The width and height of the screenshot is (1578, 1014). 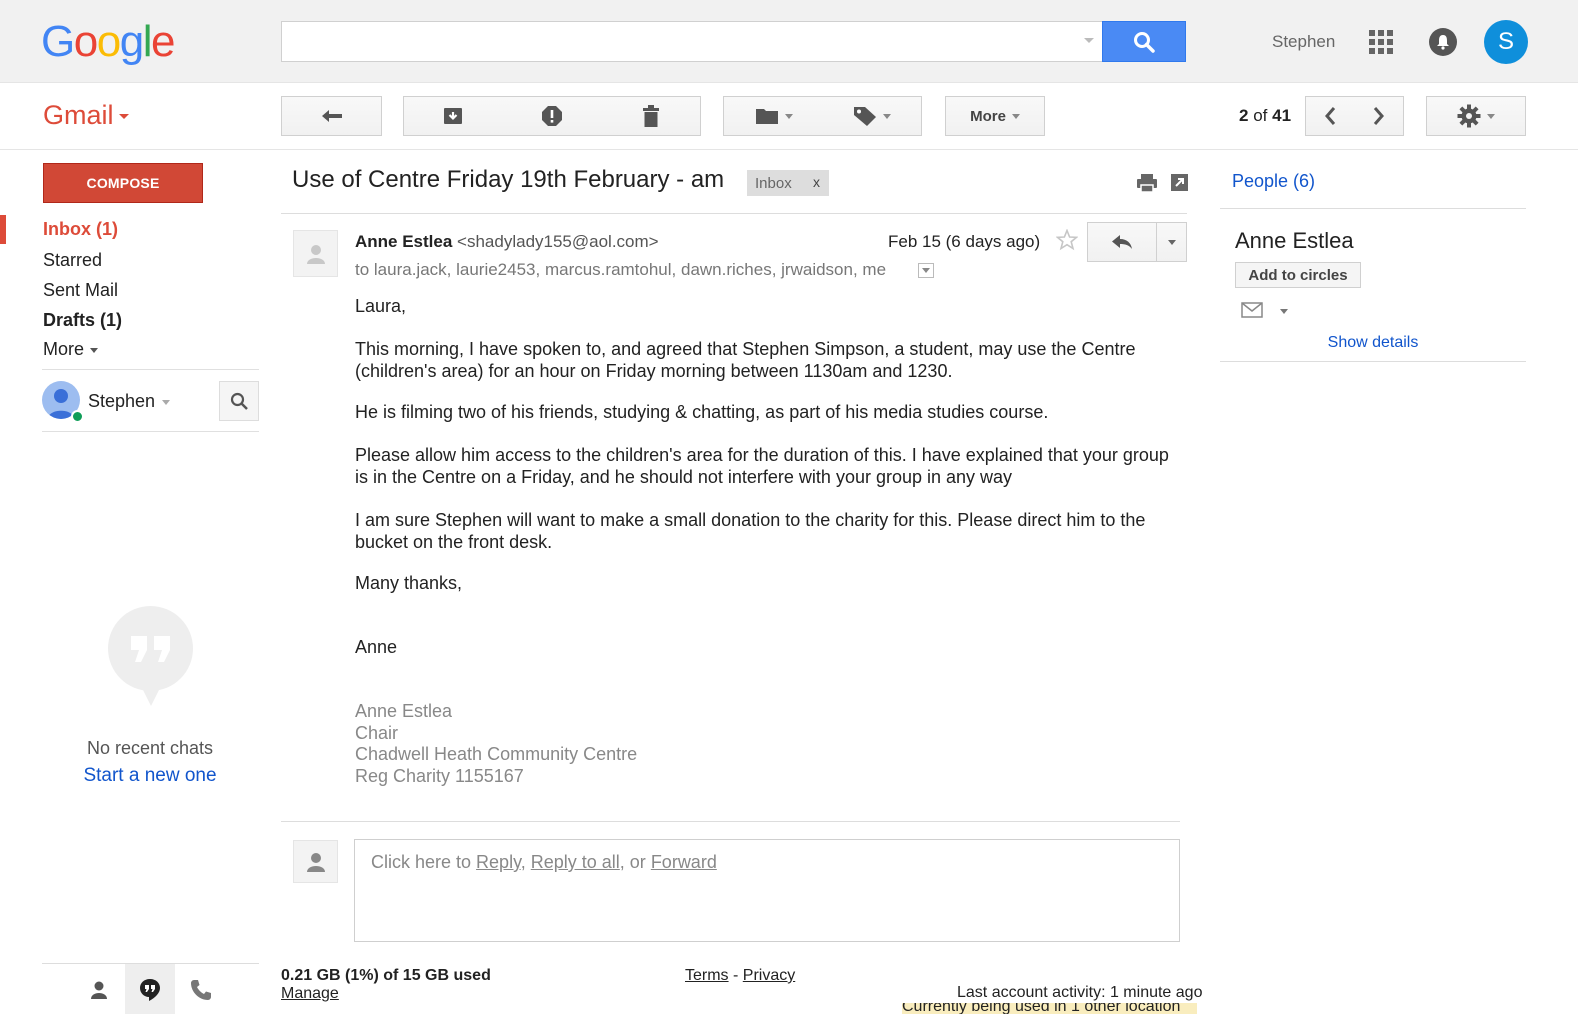 What do you see at coordinates (72, 260) in the screenshot?
I see `nav-starred: Starred` at bounding box center [72, 260].